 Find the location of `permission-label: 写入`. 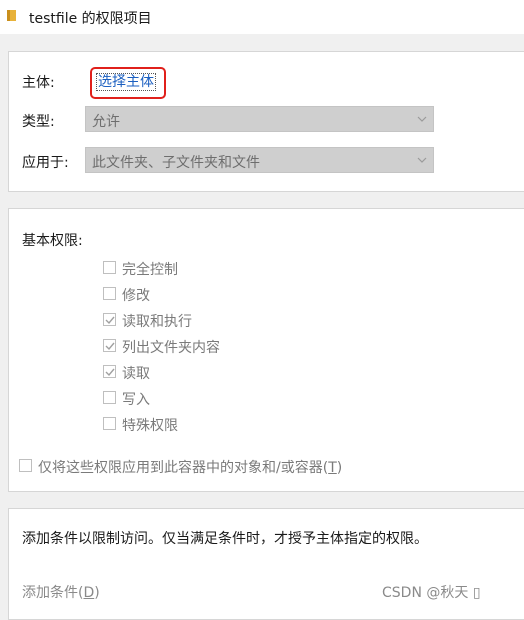

permission-label: 写入 is located at coordinates (136, 400).